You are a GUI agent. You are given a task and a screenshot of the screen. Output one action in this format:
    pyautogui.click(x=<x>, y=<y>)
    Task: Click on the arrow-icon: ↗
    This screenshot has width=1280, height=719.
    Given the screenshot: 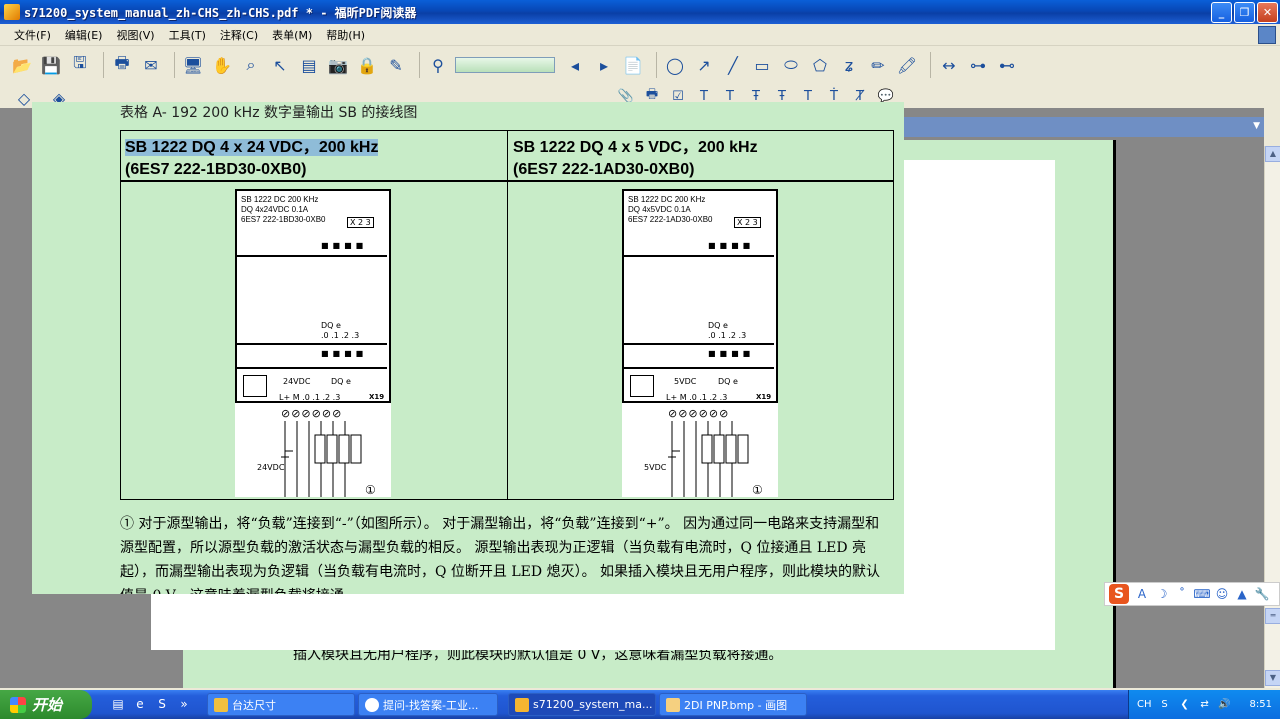 What is the action you would take?
    pyautogui.click(x=704, y=65)
    